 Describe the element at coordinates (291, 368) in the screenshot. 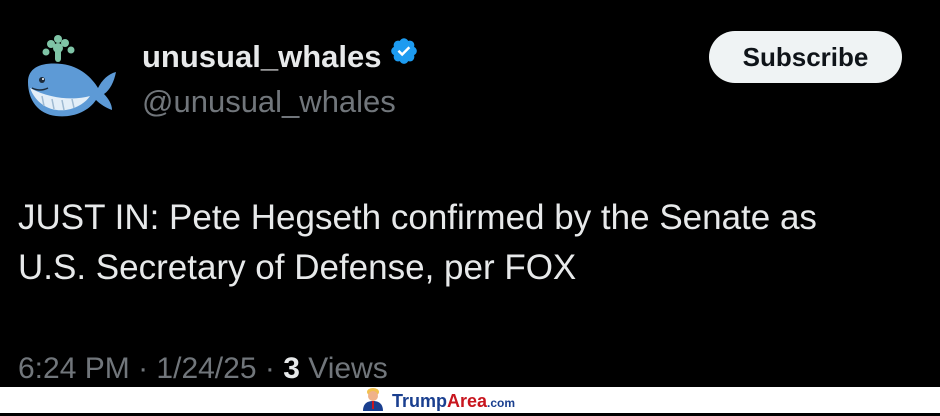

I see `views-count: 3` at that location.